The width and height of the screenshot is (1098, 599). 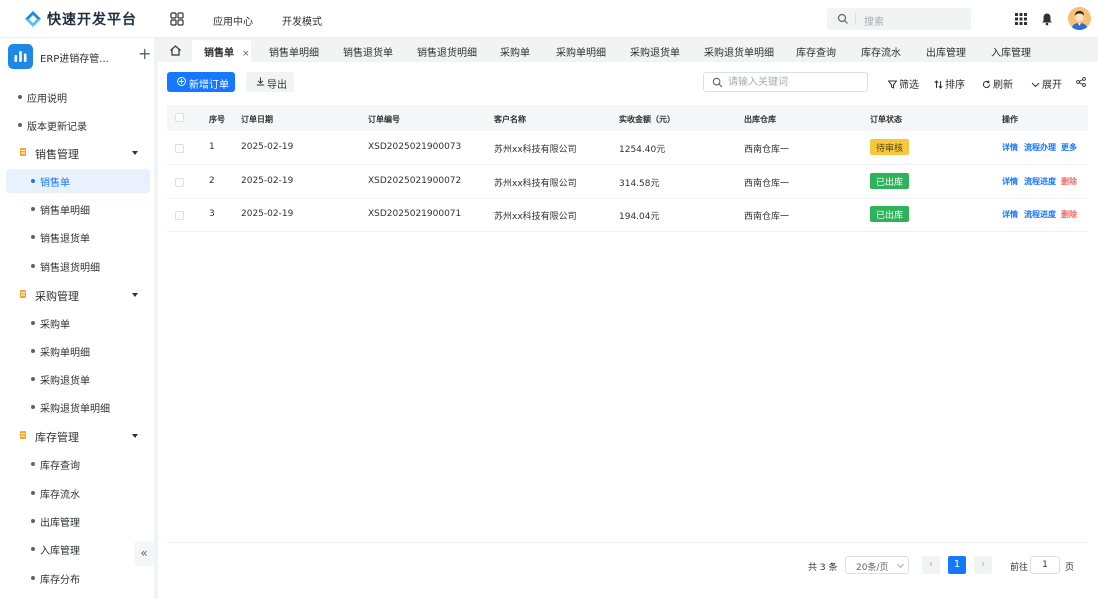 I want to click on tab-purchase-order: 采购单, so click(x=515, y=51).